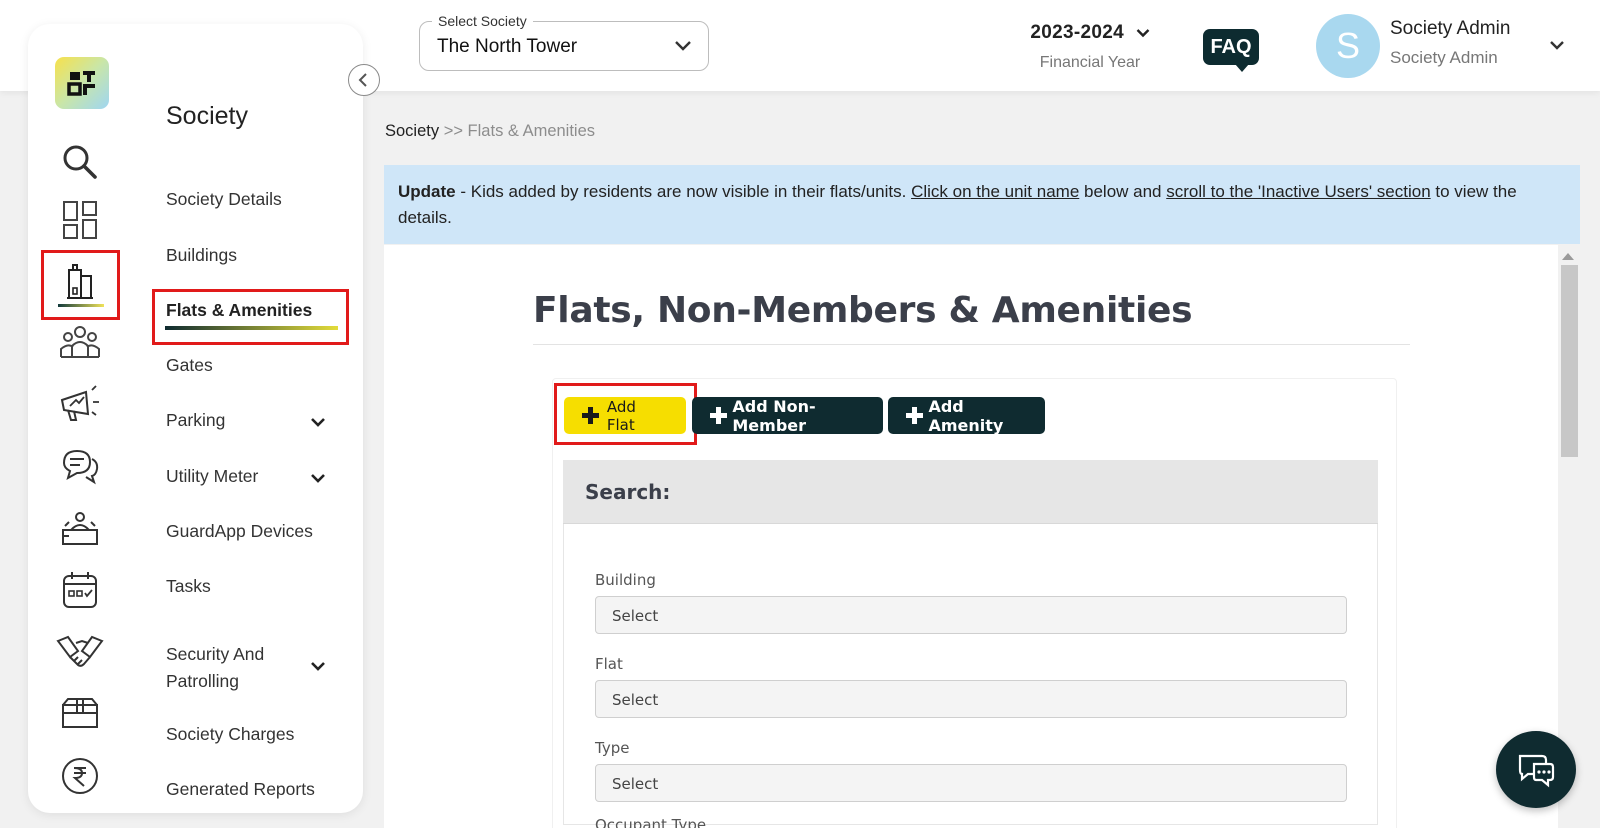 This screenshot has width=1600, height=828. I want to click on app-logo, so click(82, 83).